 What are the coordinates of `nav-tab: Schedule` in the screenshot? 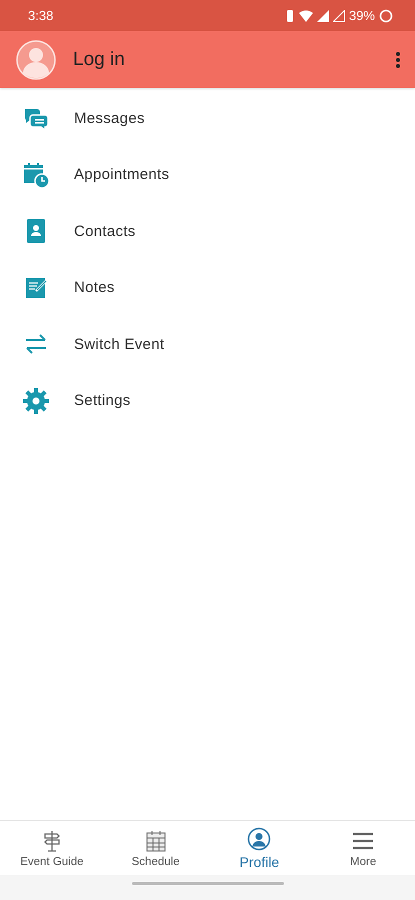 It's located at (156, 848).